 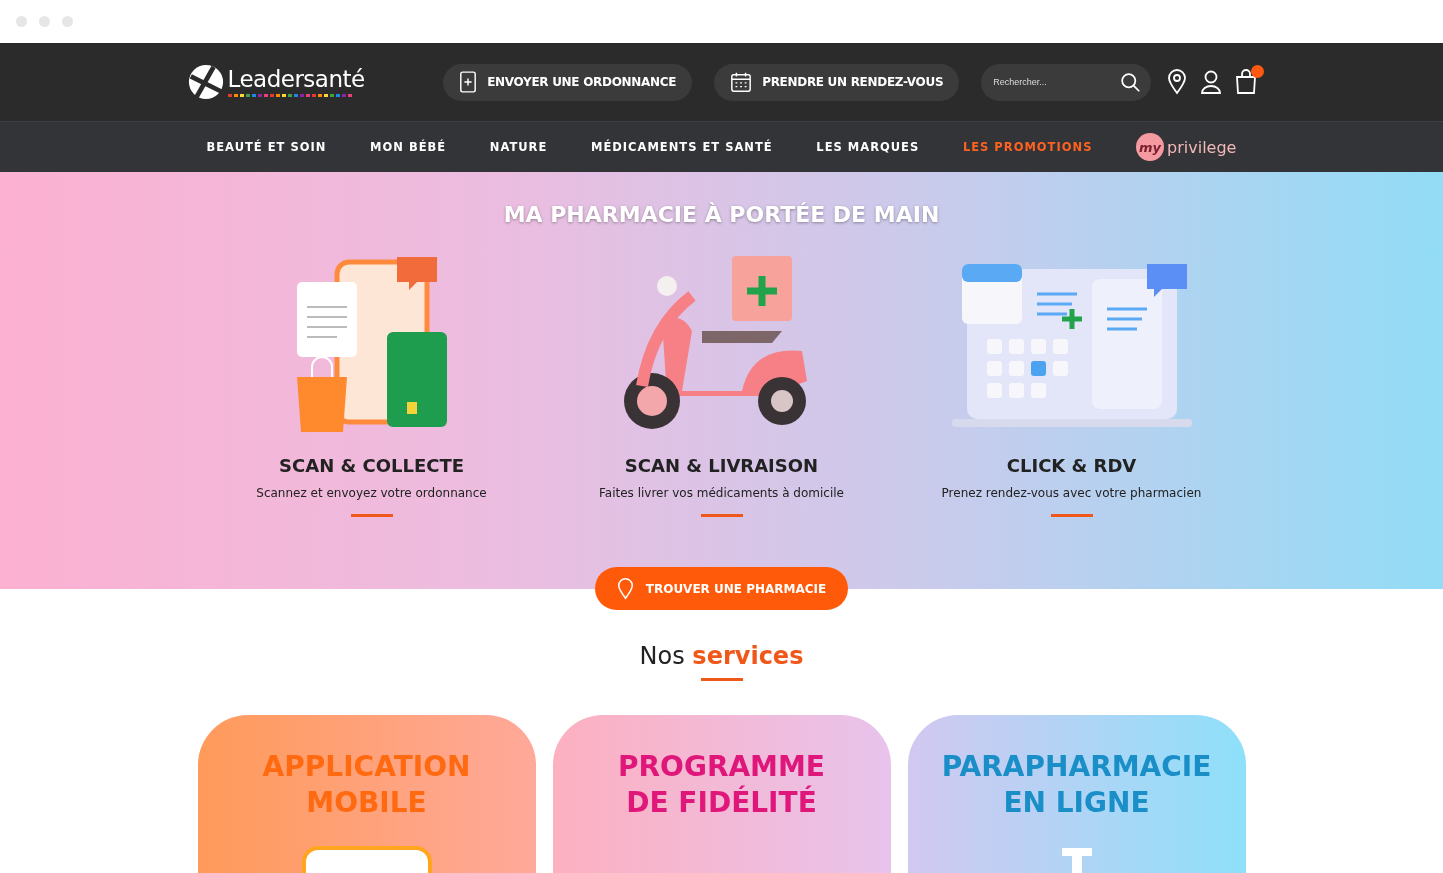 I want to click on action-button: PRENDRE UN RENDEZ-VOUS, so click(x=837, y=82).